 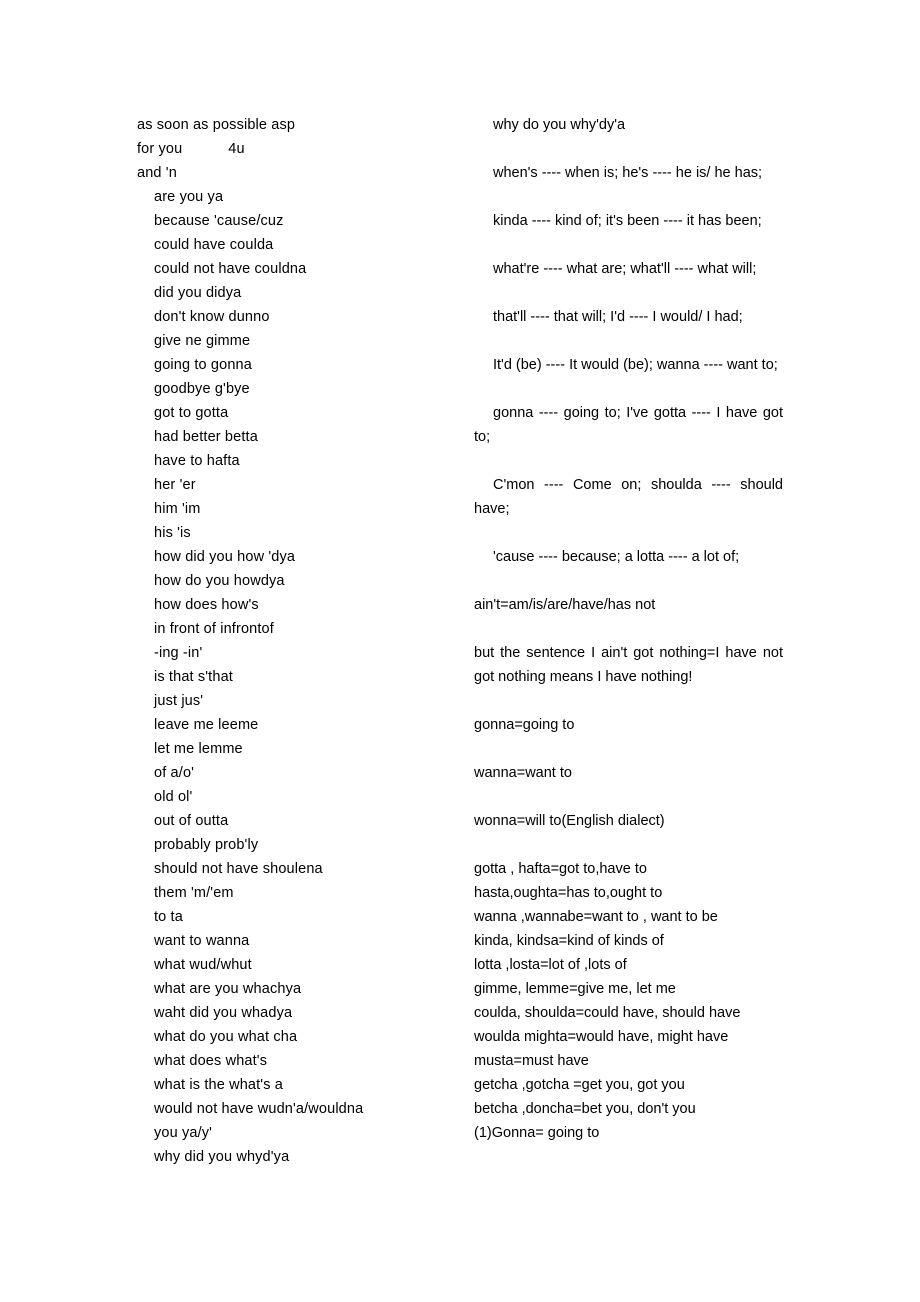 I want to click on contraction-line: what does what's, so click(x=211, y=1061).